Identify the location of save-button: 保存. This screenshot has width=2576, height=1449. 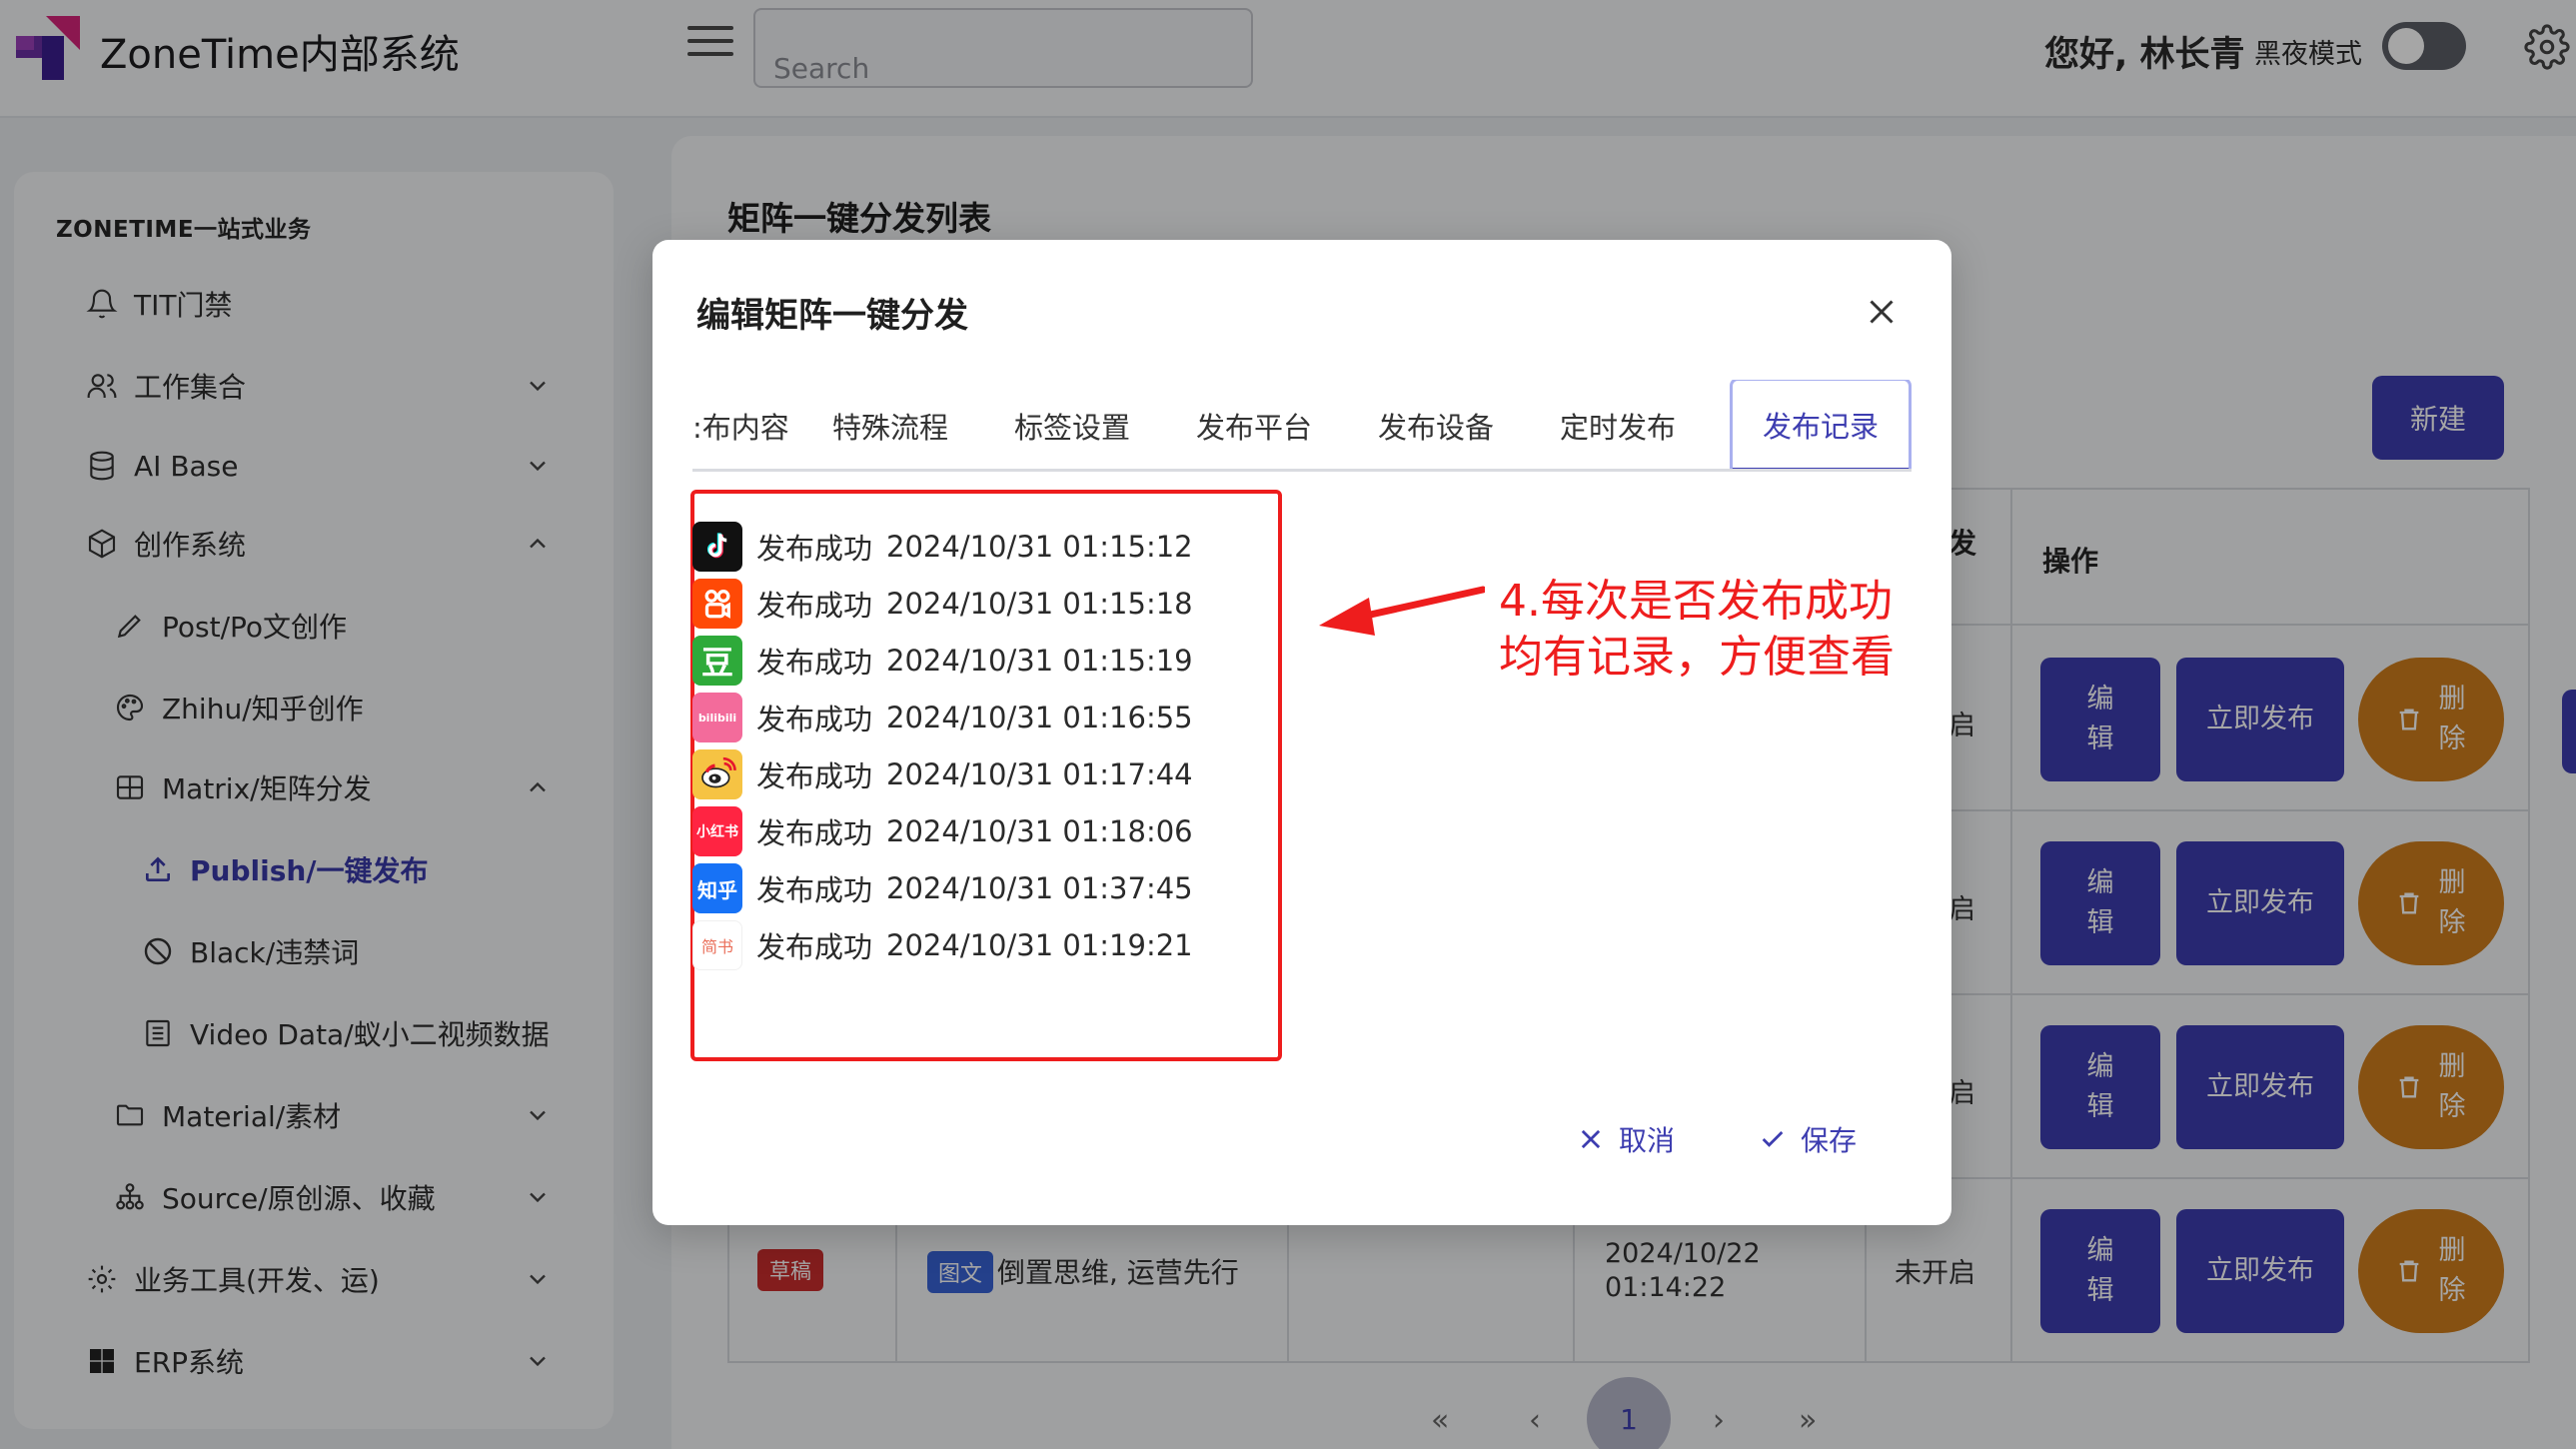
(1808, 1139).